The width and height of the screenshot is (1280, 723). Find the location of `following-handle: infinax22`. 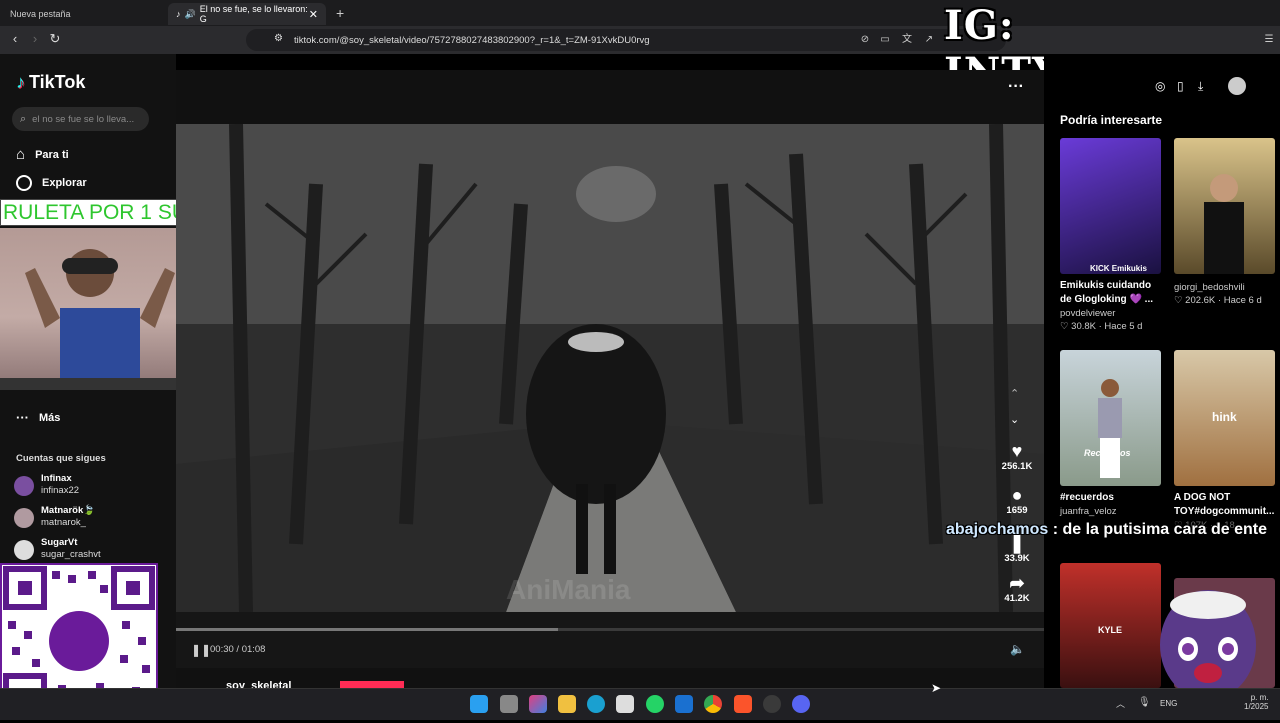

following-handle: infinax22 is located at coordinates (60, 490).